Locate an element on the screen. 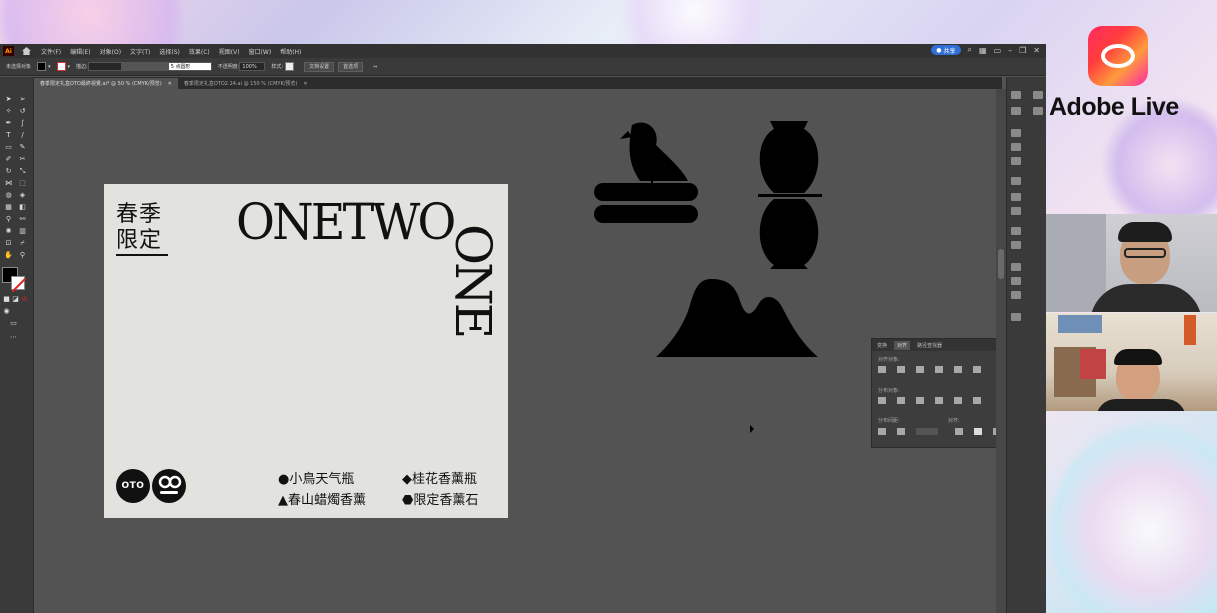 This screenshot has width=1217, height=613. tab-document-1: 春季限定礼盒OTO最終視覺.ai* @ 50 % (CMYK/预览) ✕ is located at coordinates (106, 83).